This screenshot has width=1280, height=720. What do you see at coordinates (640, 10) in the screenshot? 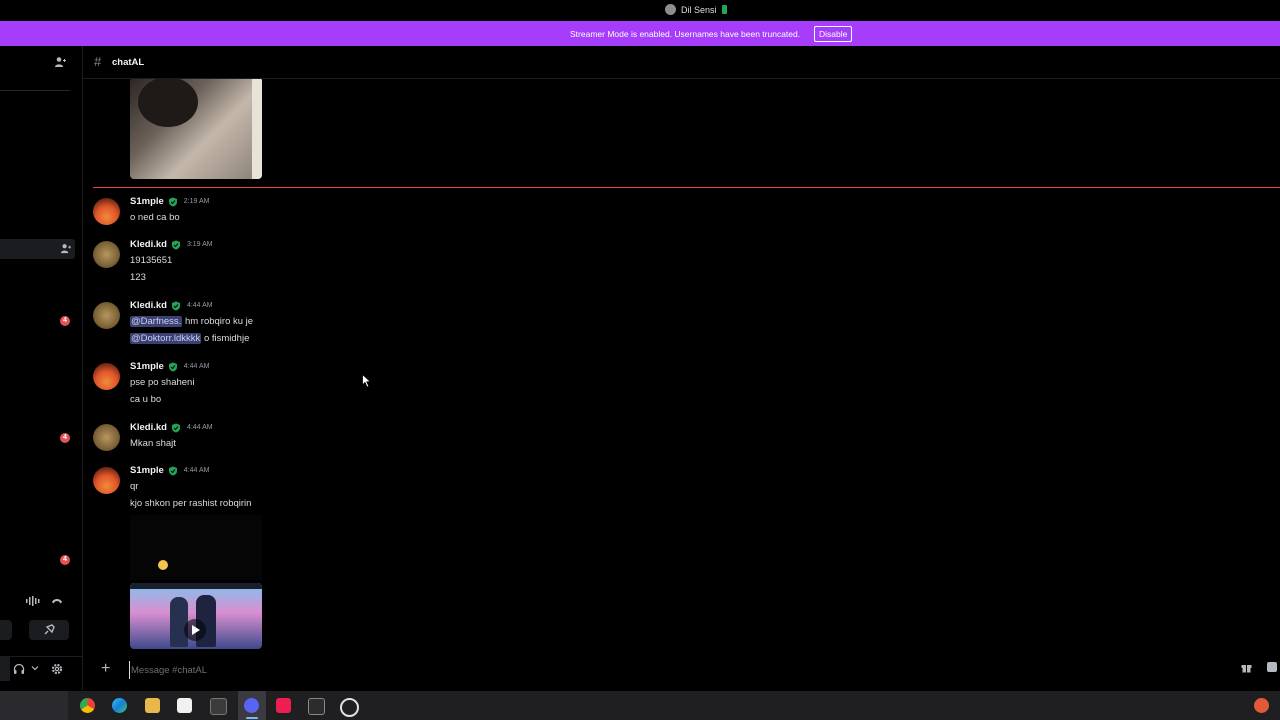
I see `window-titlebar: Dil Sensi` at bounding box center [640, 10].